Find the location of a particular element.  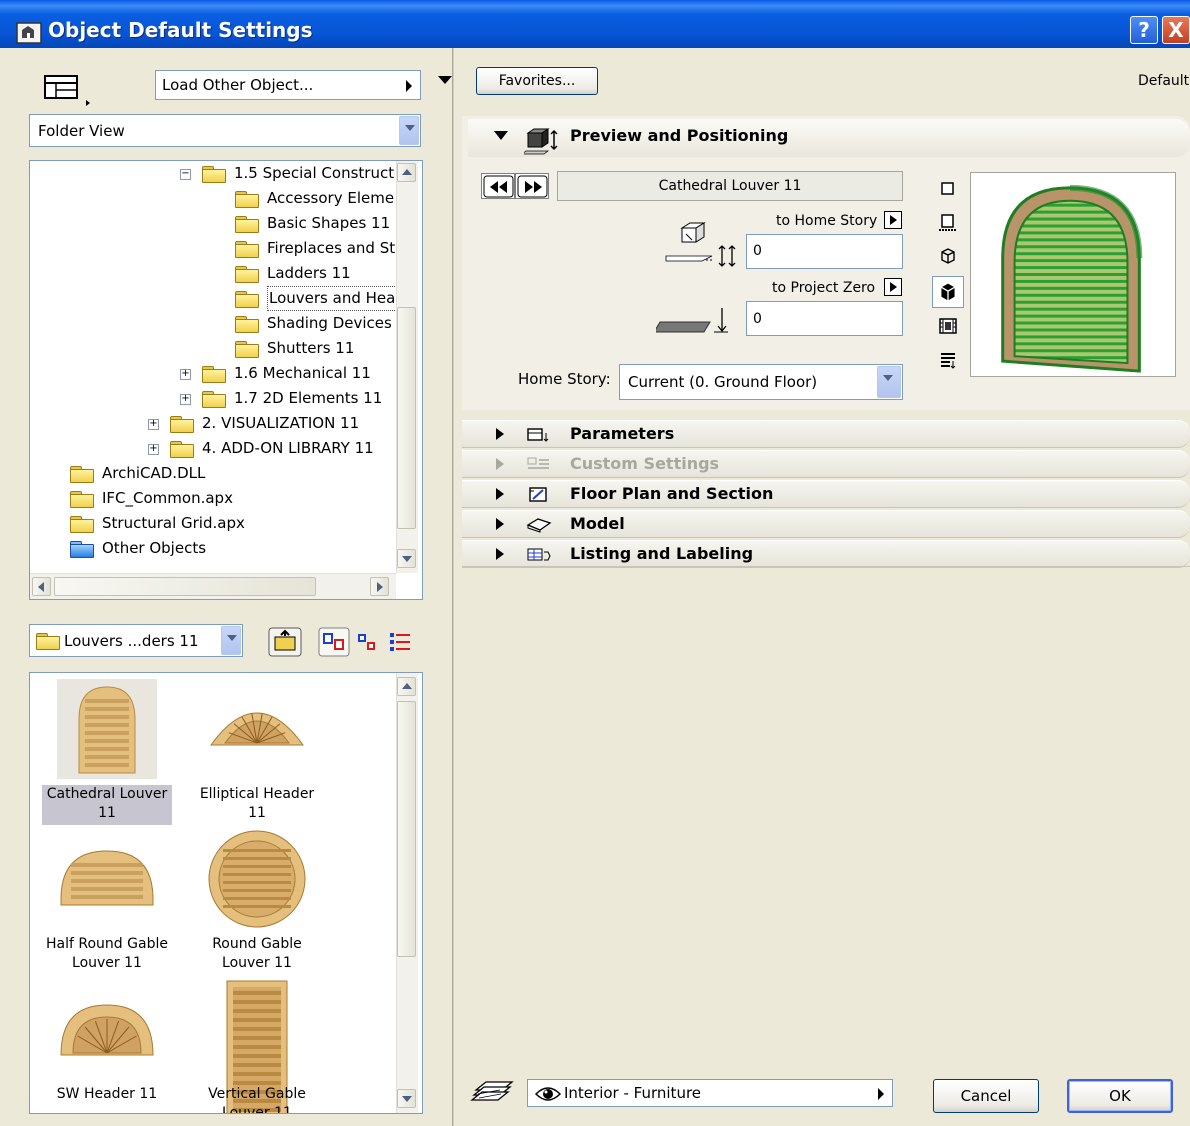

shaded-3d-icon is located at coordinates (948, 292).